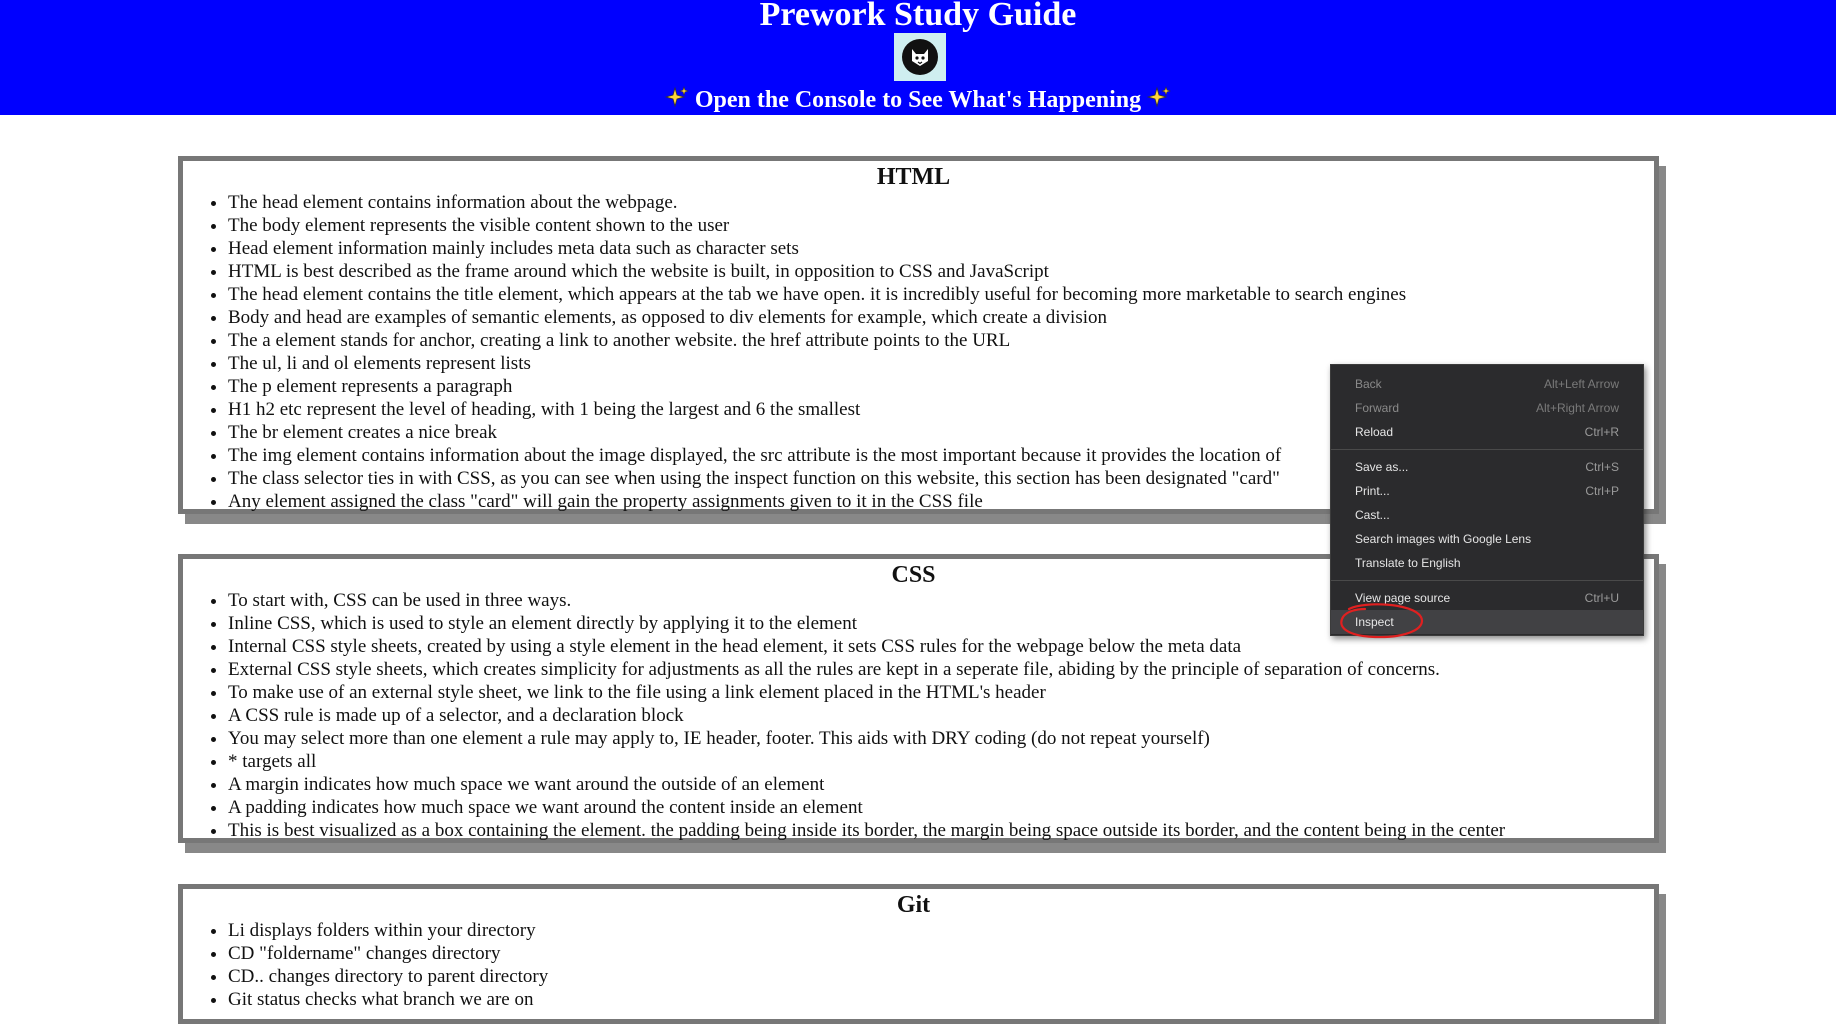 The width and height of the screenshot is (1836, 1024). What do you see at coordinates (936, 999) in the screenshot?
I see `list-item: Git status checks what branch we are on` at bounding box center [936, 999].